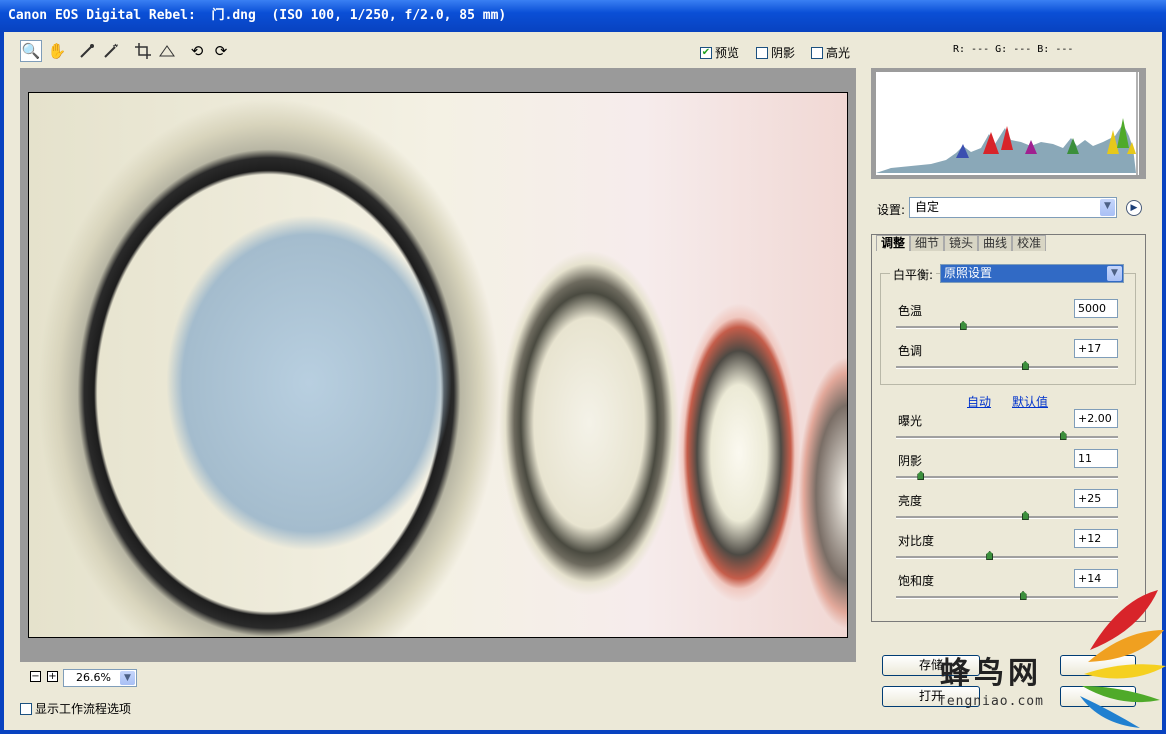 This screenshot has height=734, width=1166. I want to click on auto-link: 自动, so click(979, 401).